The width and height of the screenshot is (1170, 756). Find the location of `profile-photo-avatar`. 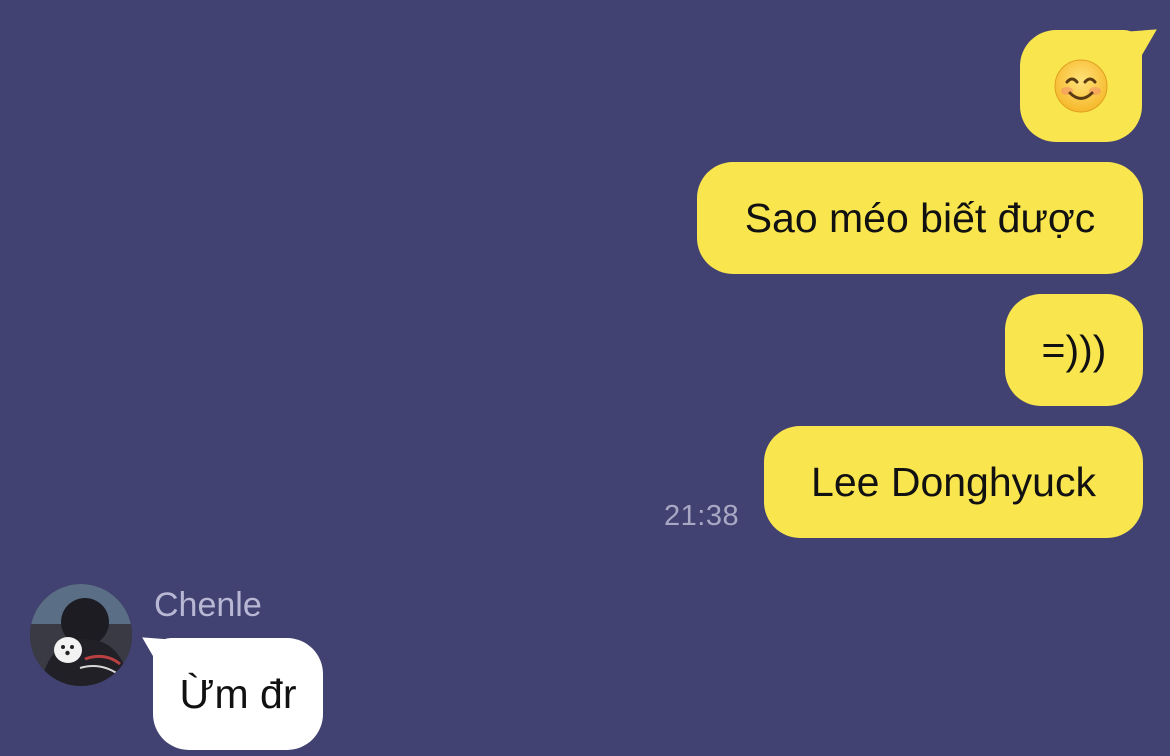

profile-photo-avatar is located at coordinates (81, 635).